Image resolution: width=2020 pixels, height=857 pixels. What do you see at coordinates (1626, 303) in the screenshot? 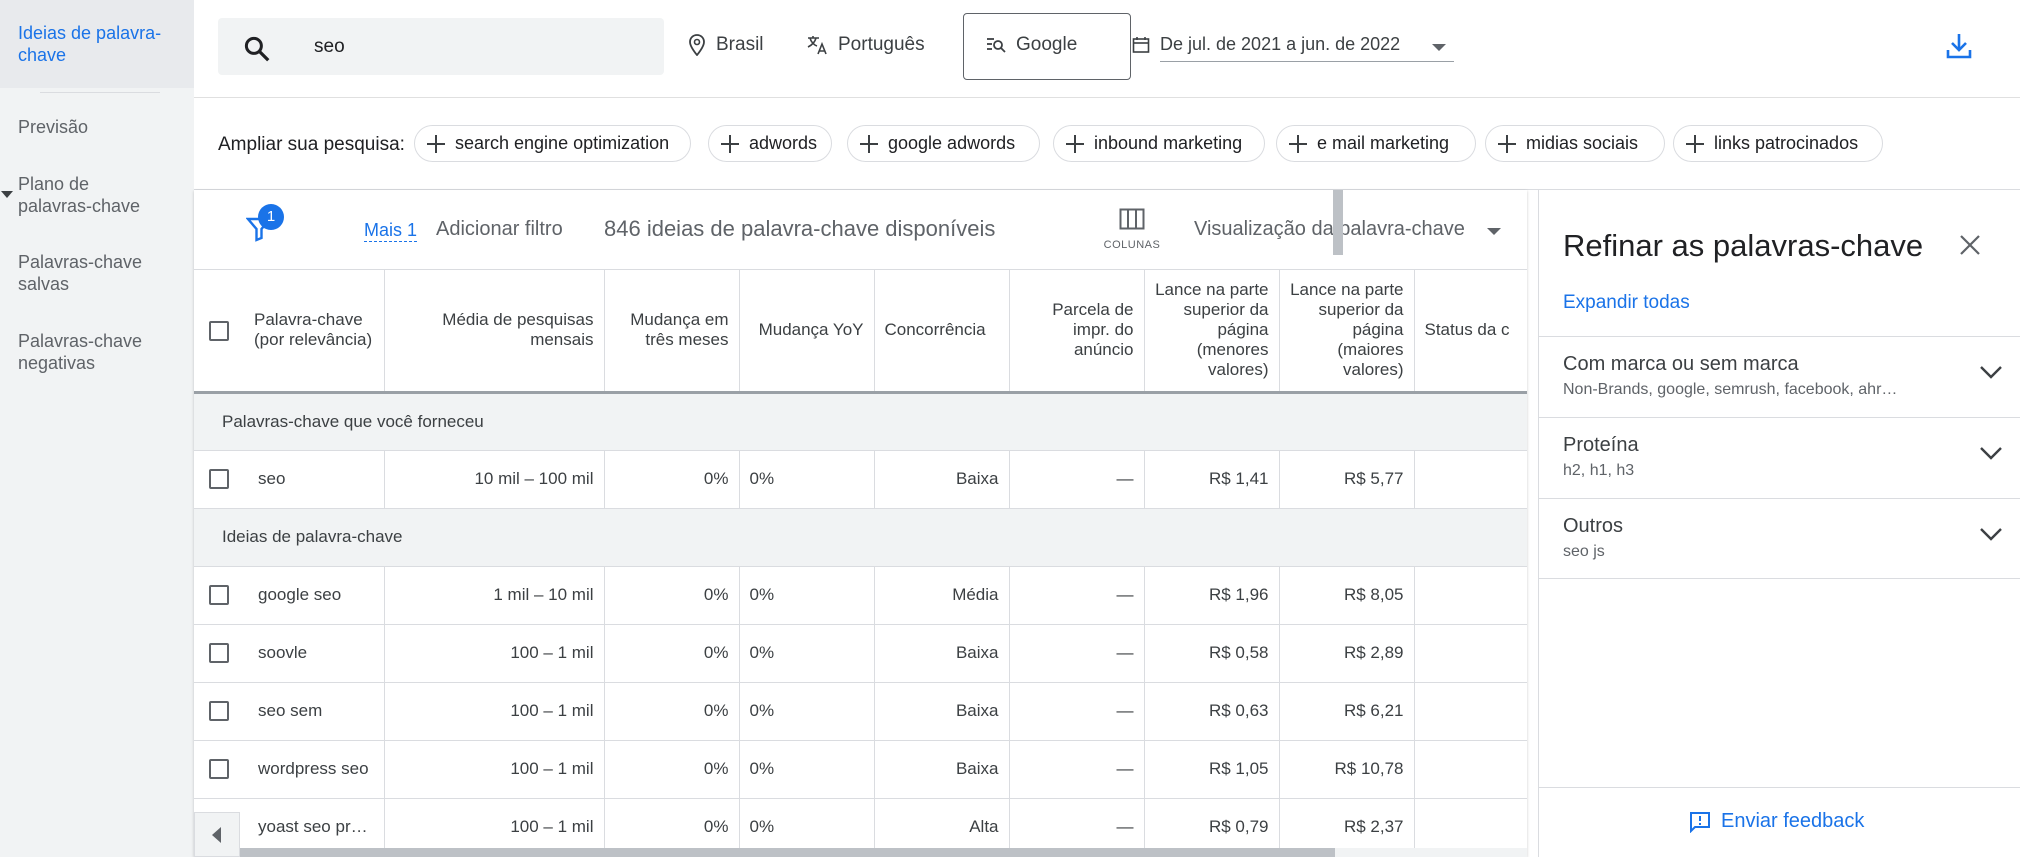
I see `expand-all-link: Expandir todas` at bounding box center [1626, 303].